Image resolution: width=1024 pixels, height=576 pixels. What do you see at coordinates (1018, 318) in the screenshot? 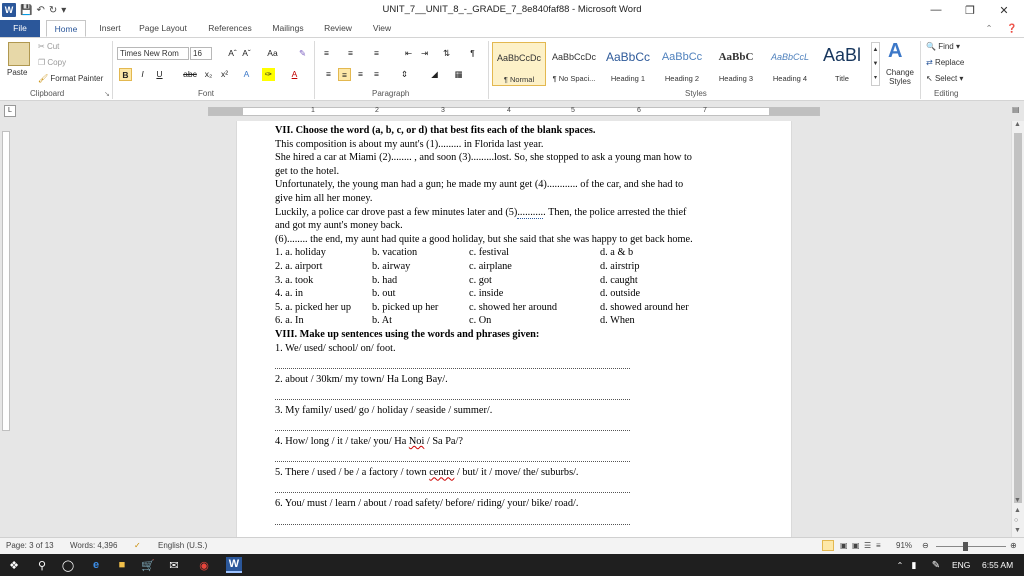
I see `scrollbar-thumb` at bounding box center [1018, 318].